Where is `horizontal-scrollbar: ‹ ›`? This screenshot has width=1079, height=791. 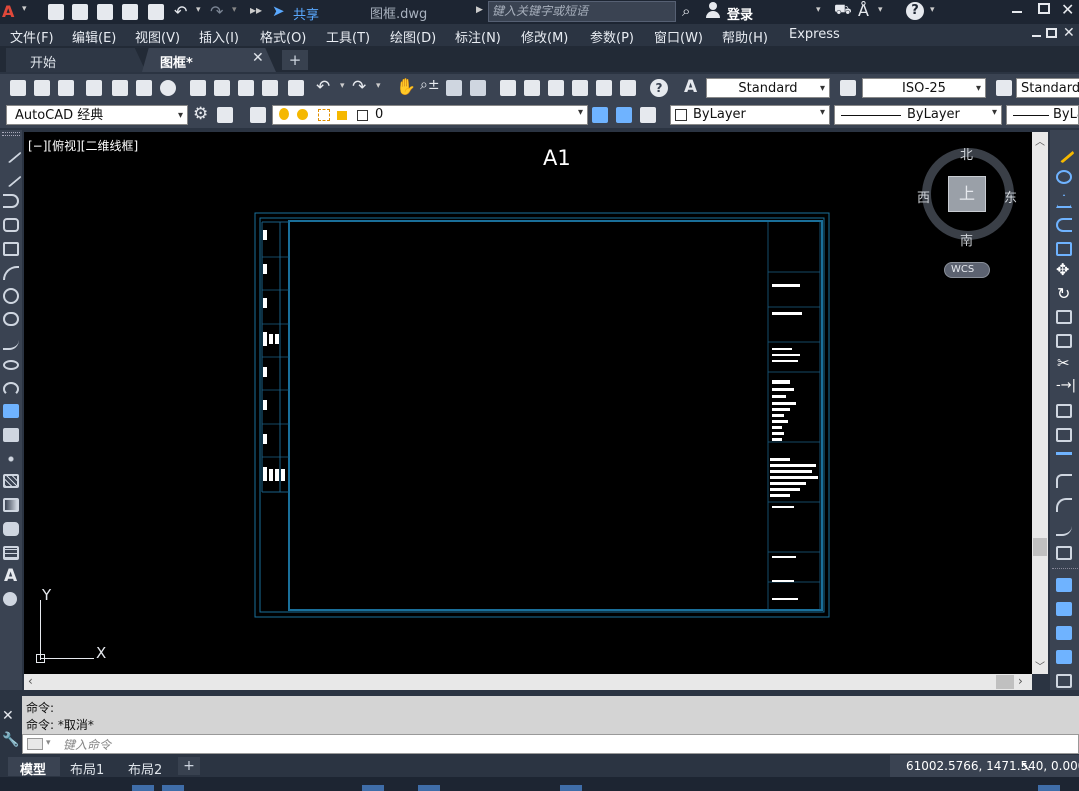
horizontal-scrollbar: ‹ › is located at coordinates (528, 682).